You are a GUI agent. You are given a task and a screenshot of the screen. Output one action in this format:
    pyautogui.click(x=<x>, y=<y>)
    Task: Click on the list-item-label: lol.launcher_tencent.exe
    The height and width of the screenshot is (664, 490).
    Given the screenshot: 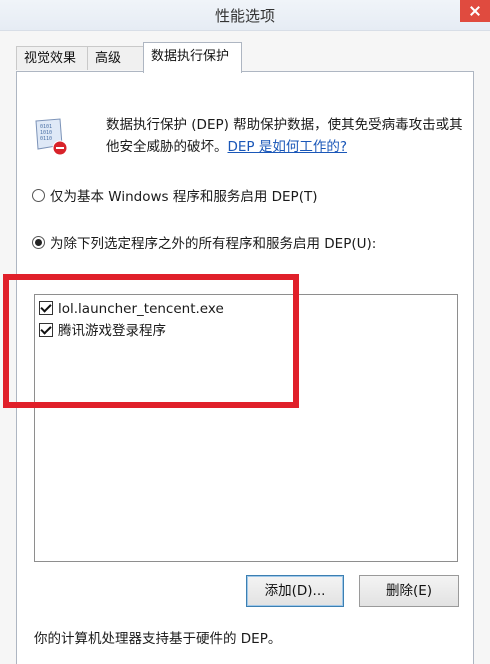 What is the action you would take?
    pyautogui.click(x=141, y=309)
    